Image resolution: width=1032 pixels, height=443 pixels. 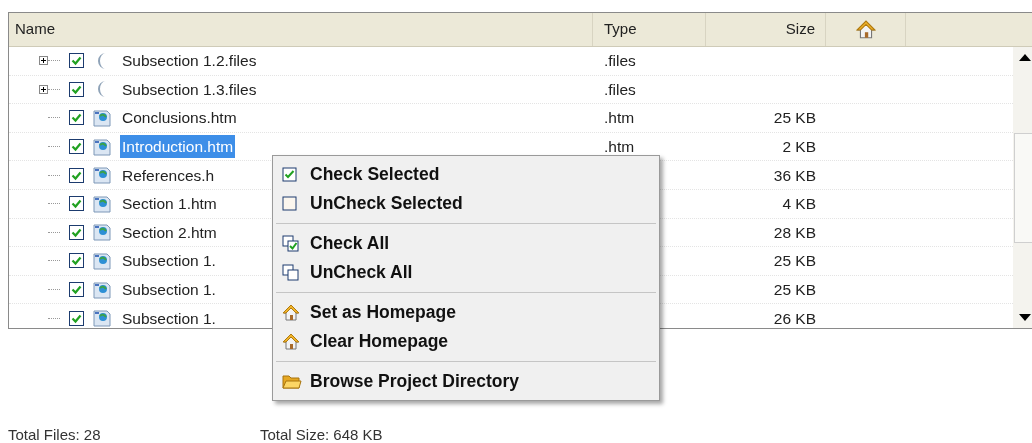 I want to click on menu-item: Browse Project Directory, so click(x=466, y=381).